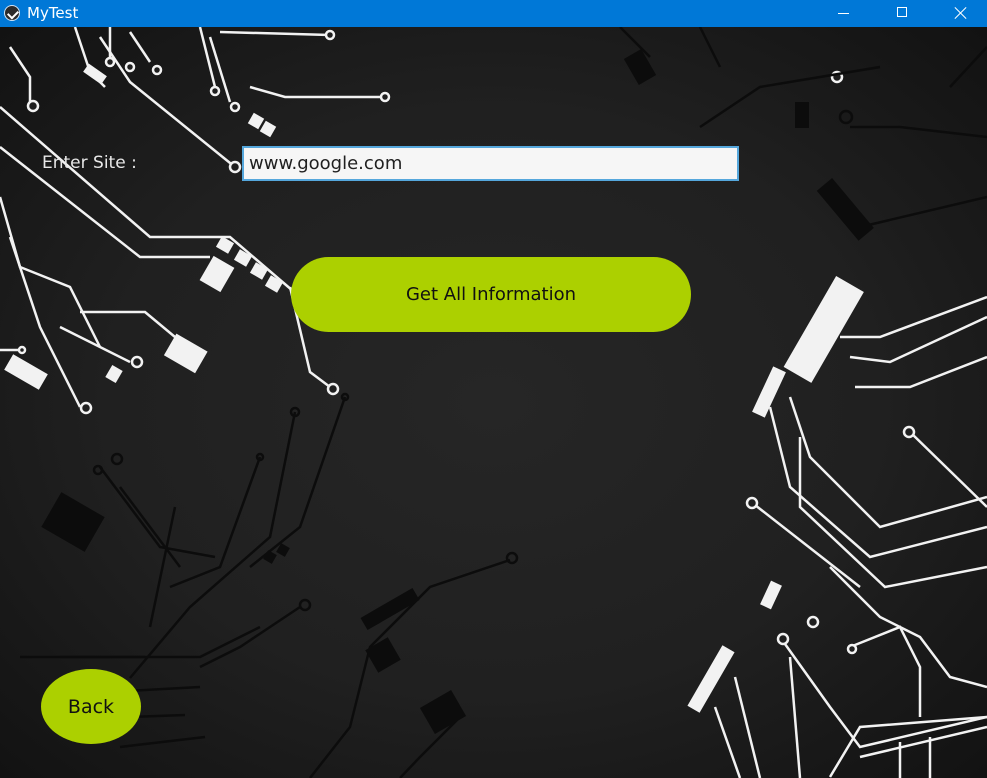 The image size is (987, 778). I want to click on site-label: Enter Site :, so click(89, 163).